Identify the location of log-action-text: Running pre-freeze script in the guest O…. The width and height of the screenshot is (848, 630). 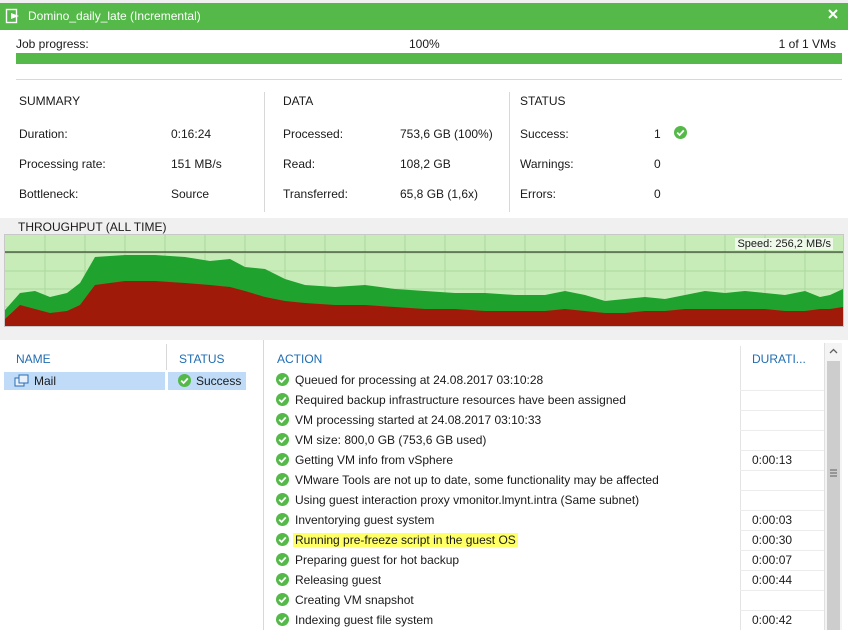
(405, 540).